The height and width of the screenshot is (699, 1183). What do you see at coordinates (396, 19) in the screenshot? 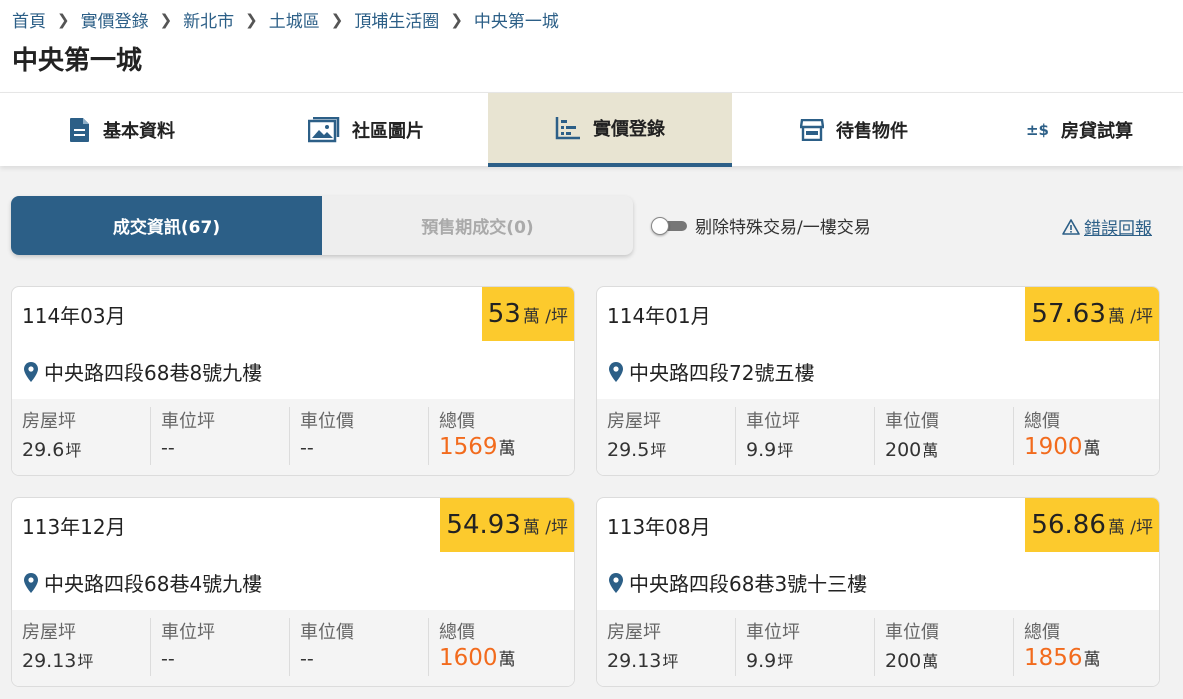
I see `breadcrumb-area: 頂埔生活圈` at bounding box center [396, 19].